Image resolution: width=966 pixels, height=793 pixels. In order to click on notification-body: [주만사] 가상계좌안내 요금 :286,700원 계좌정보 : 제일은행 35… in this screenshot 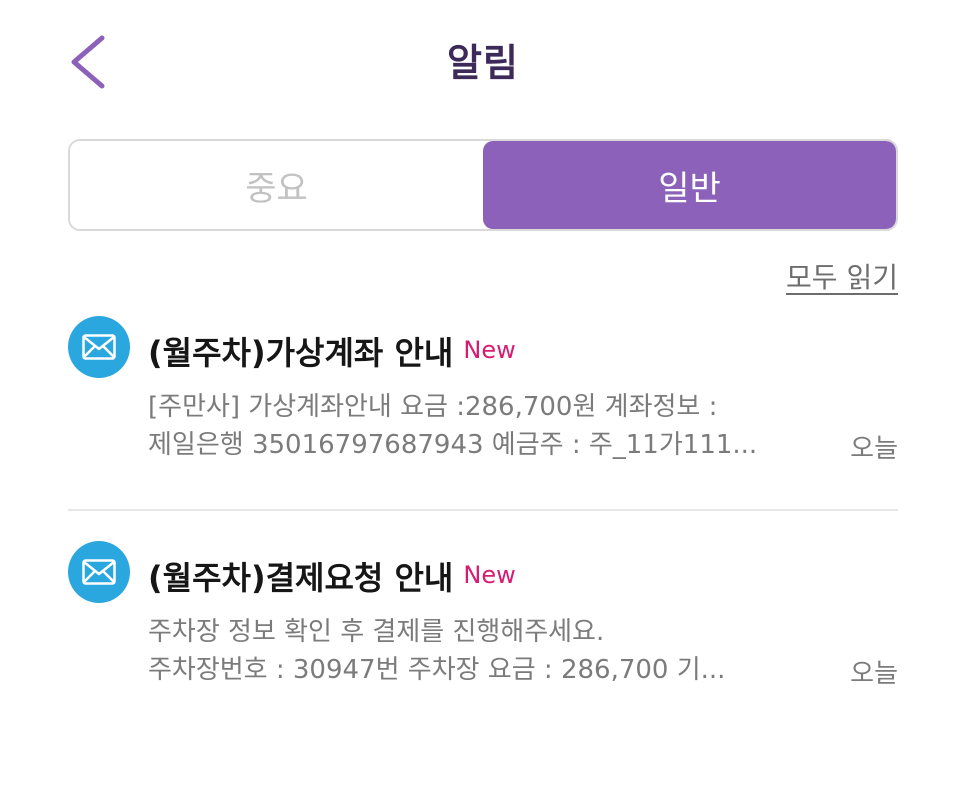, I will do `click(463, 426)`.